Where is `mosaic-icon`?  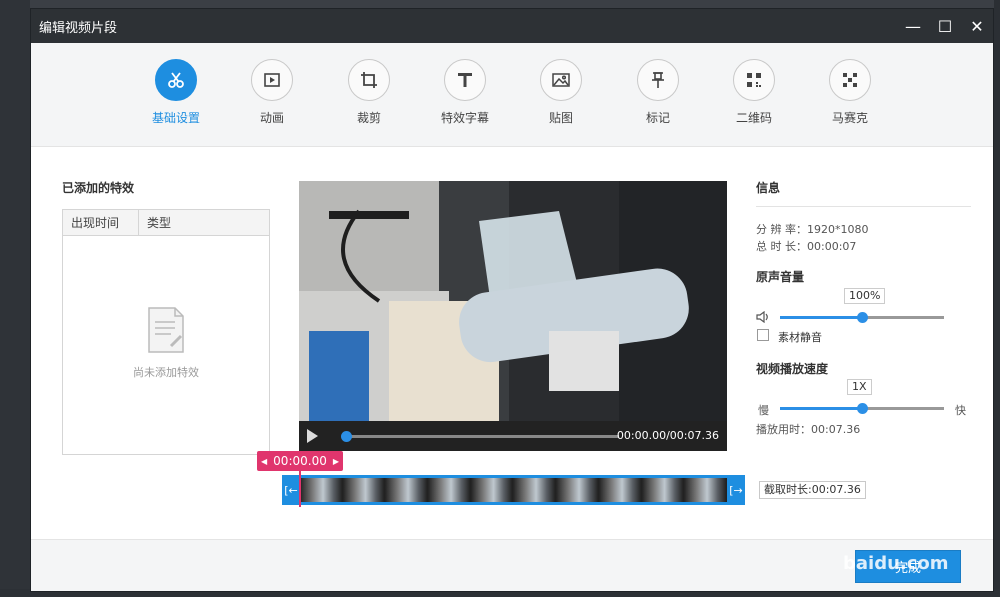
mosaic-icon is located at coordinates (850, 80).